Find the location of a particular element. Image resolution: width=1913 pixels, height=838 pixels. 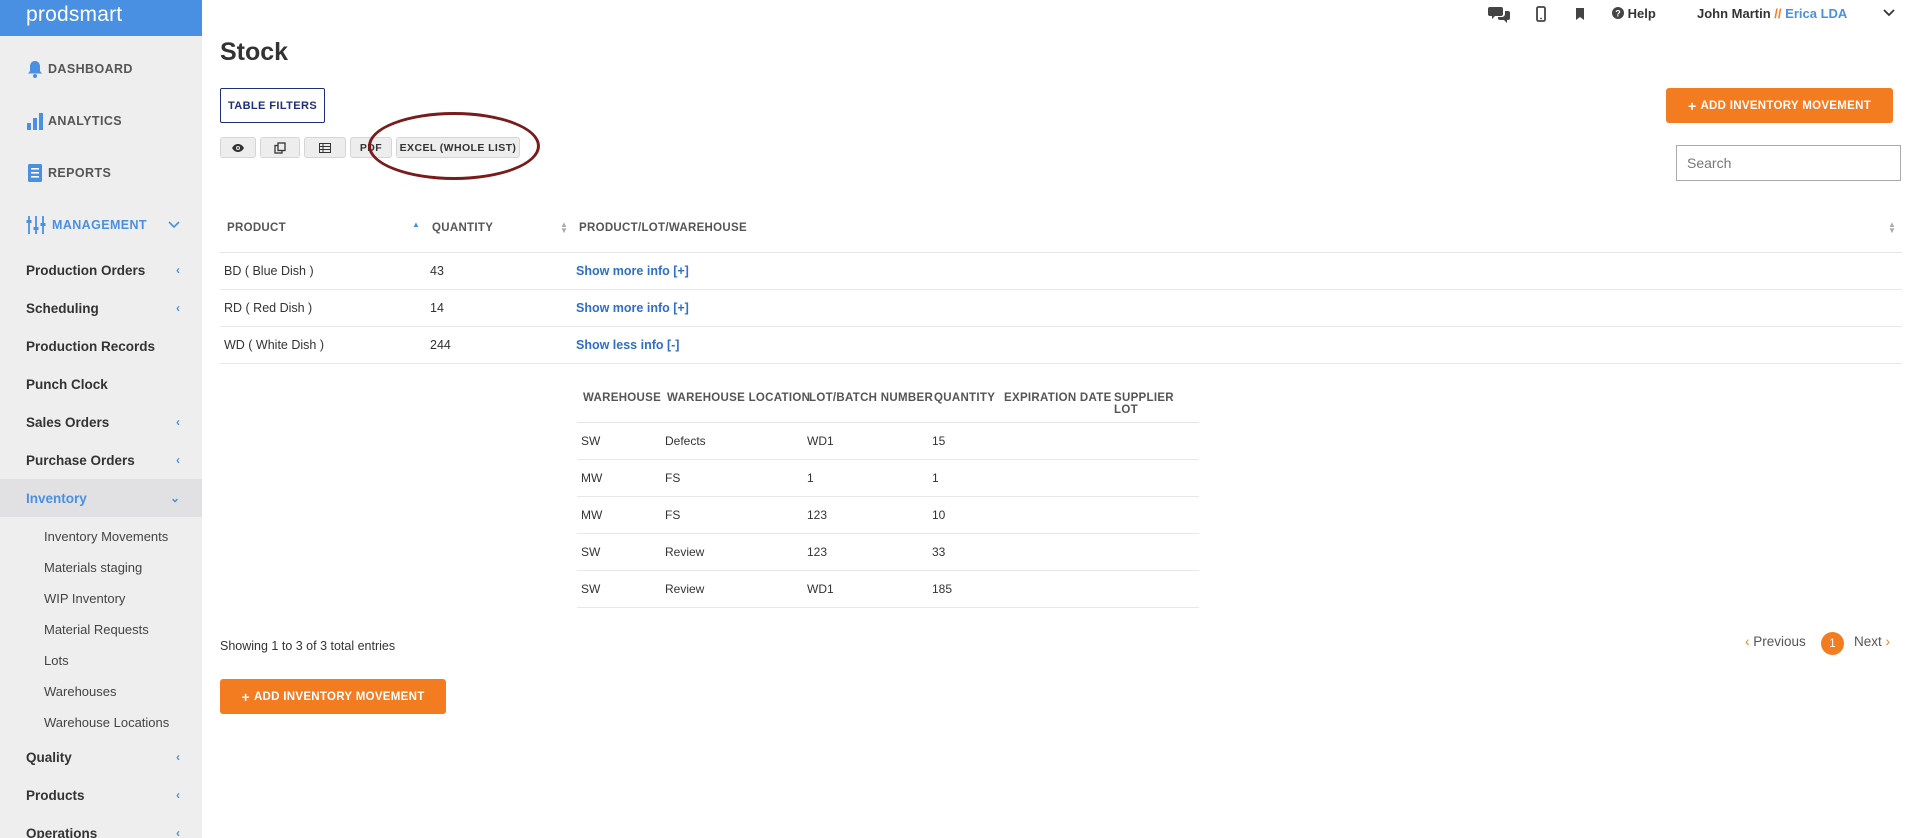

table-row: MW FS 123 10 is located at coordinates (888, 515).